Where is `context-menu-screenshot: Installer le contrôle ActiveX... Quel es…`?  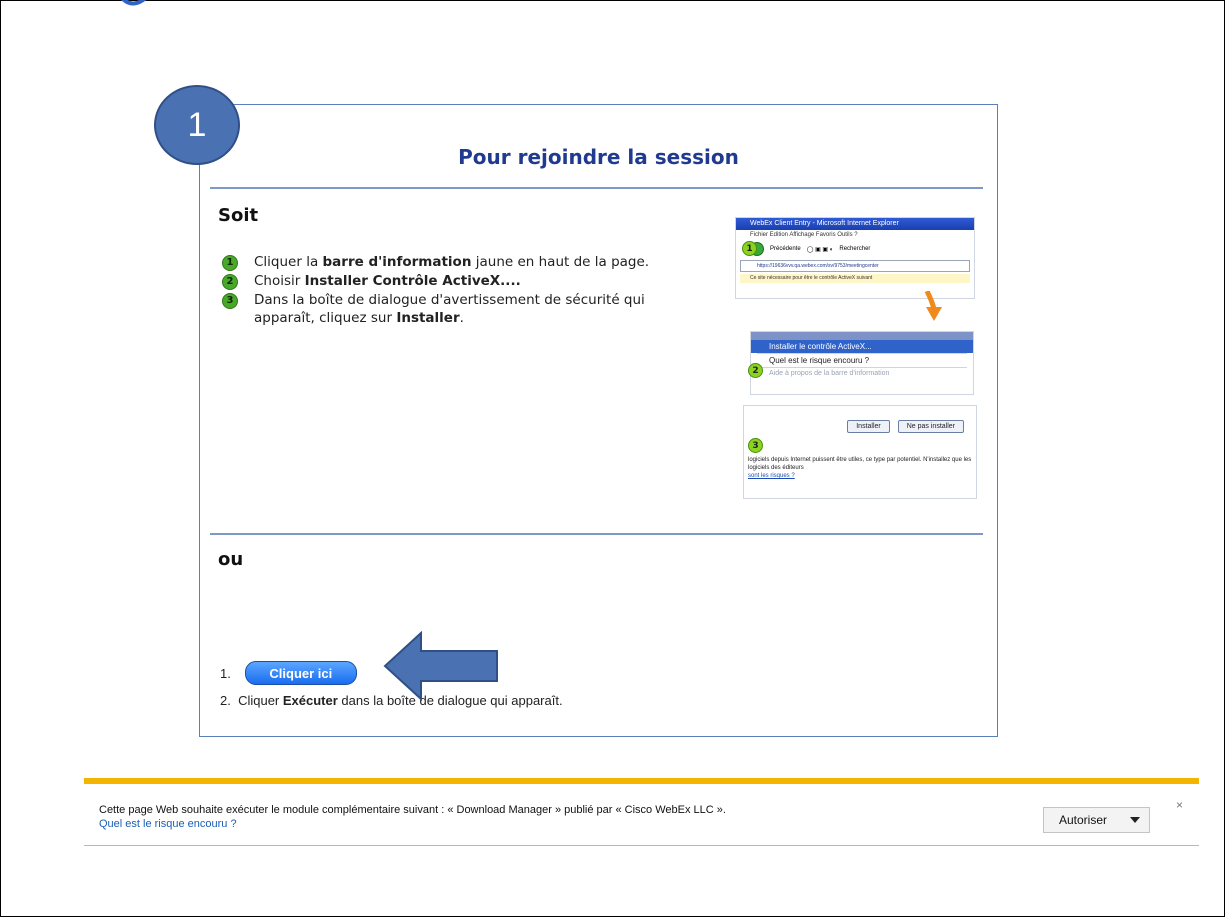 context-menu-screenshot: Installer le contrôle ActiveX... Quel es… is located at coordinates (862, 363).